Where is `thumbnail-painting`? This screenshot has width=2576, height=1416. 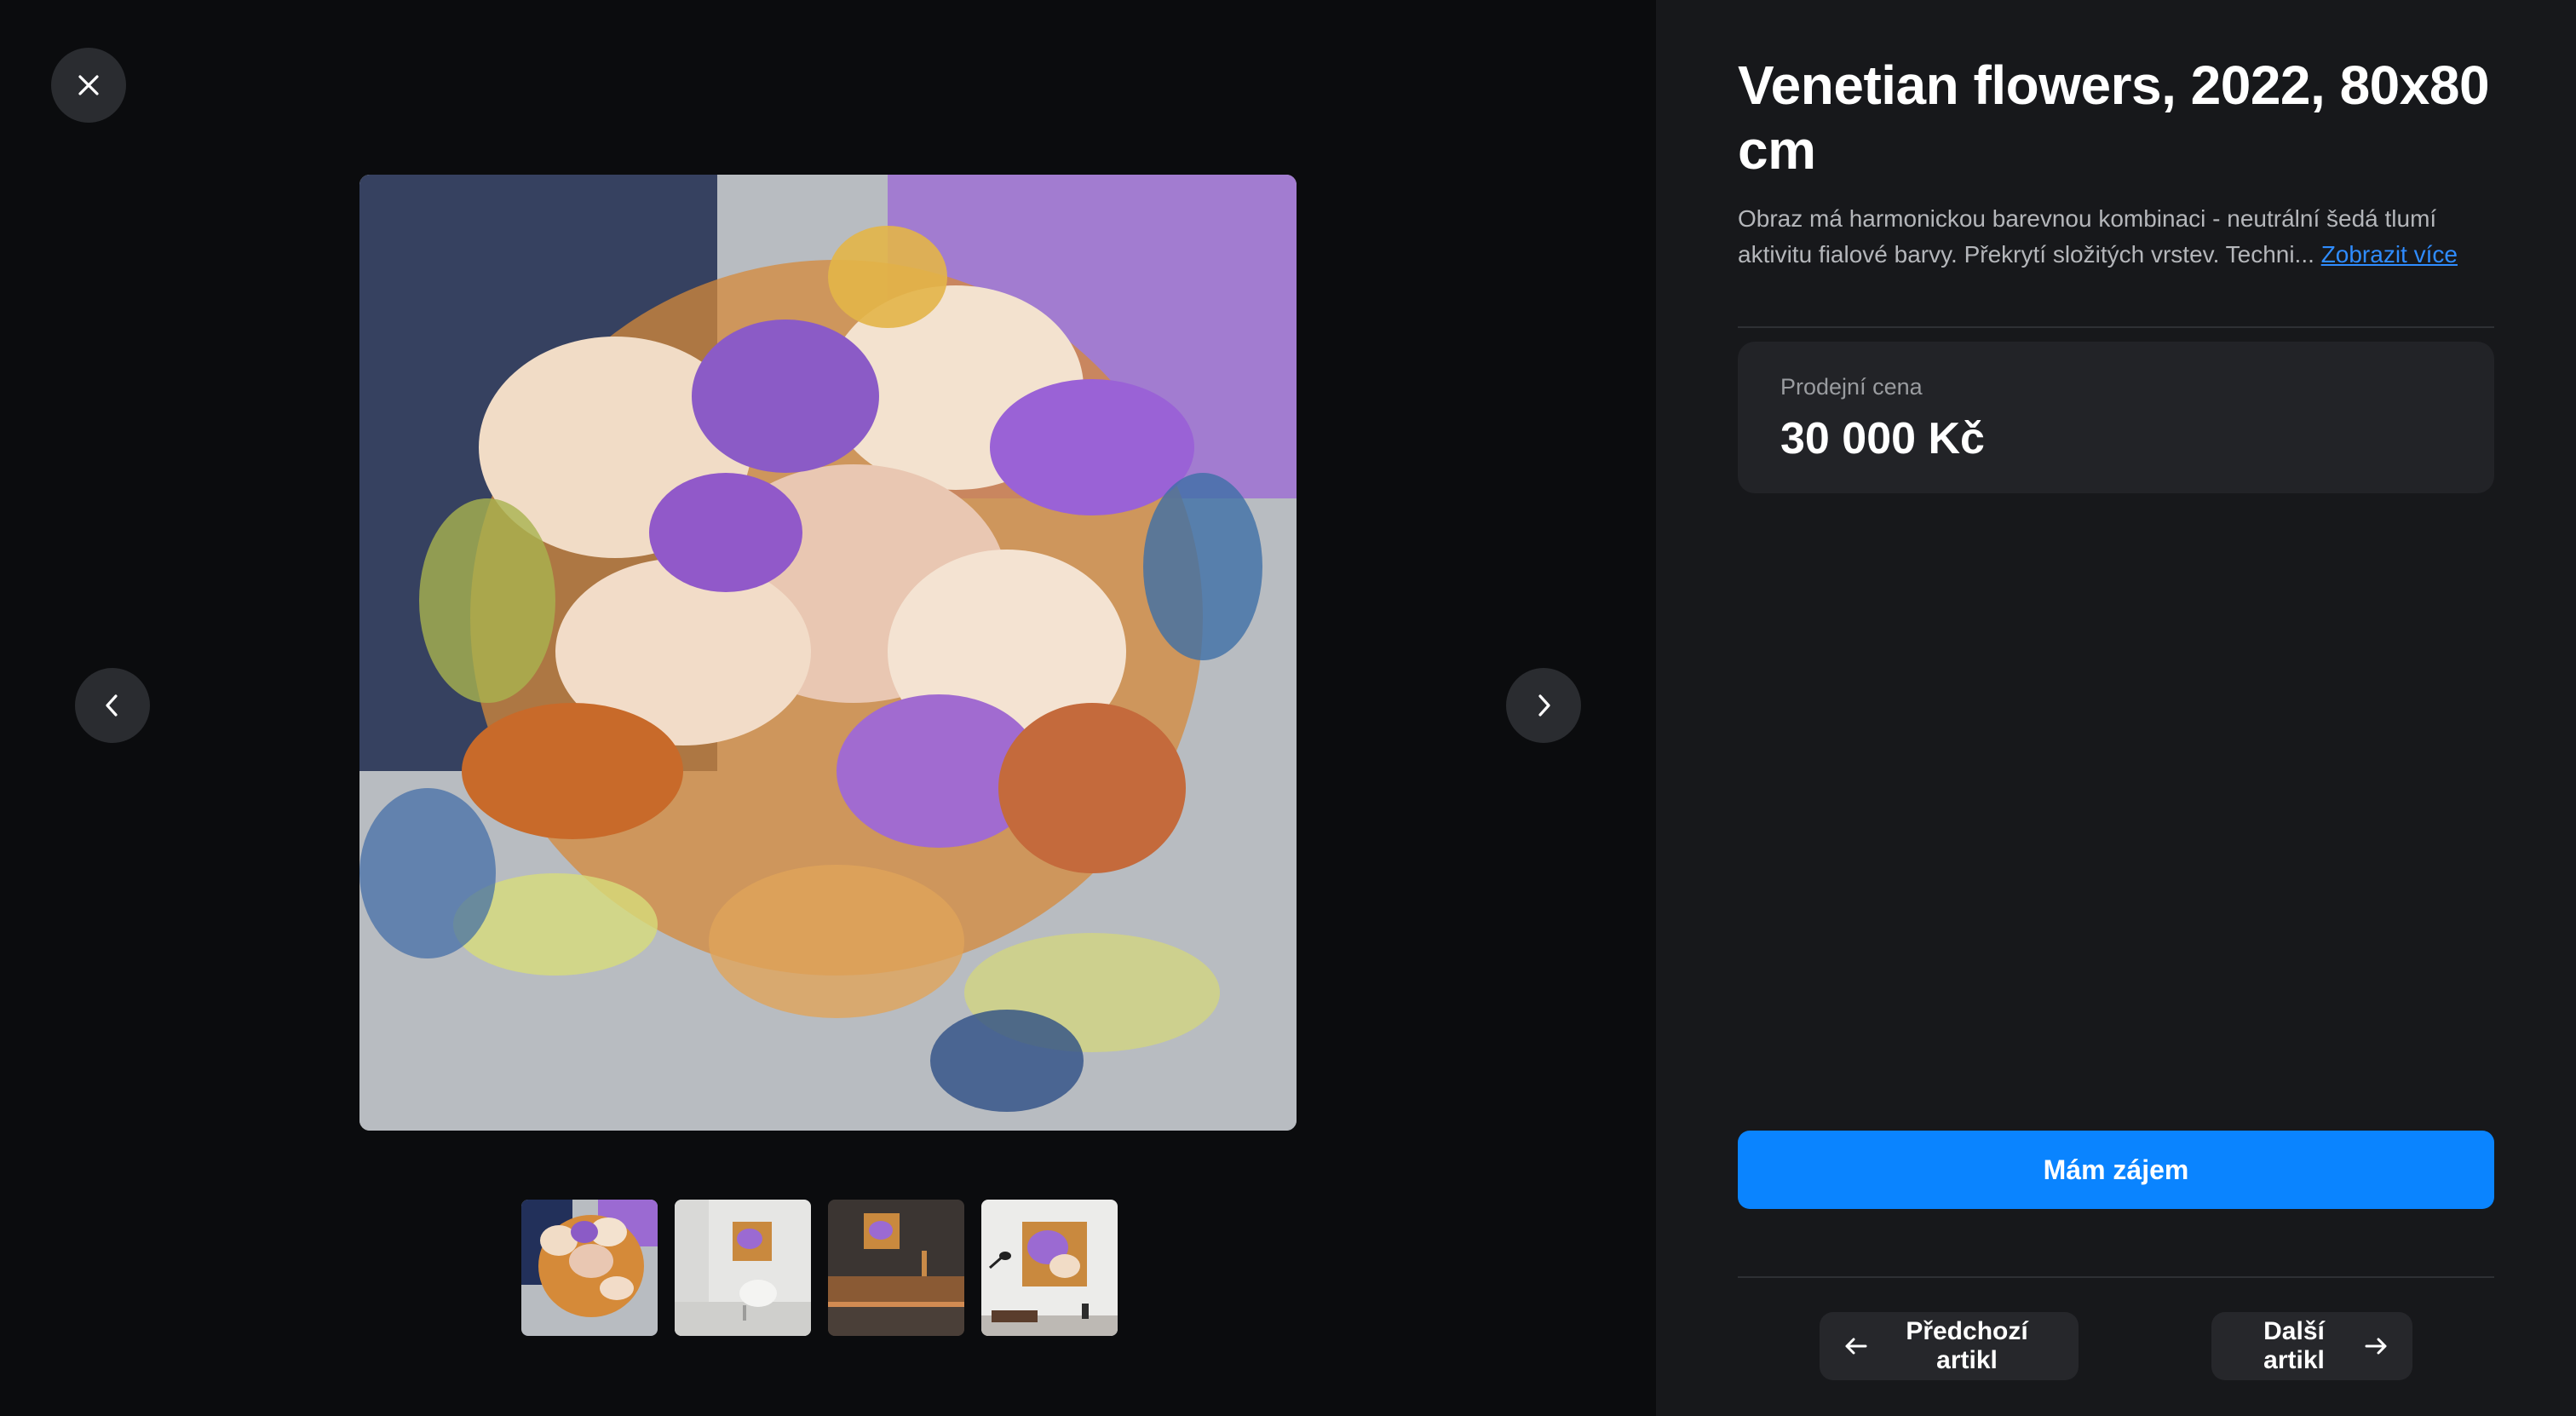
thumbnail-painting is located at coordinates (590, 1268).